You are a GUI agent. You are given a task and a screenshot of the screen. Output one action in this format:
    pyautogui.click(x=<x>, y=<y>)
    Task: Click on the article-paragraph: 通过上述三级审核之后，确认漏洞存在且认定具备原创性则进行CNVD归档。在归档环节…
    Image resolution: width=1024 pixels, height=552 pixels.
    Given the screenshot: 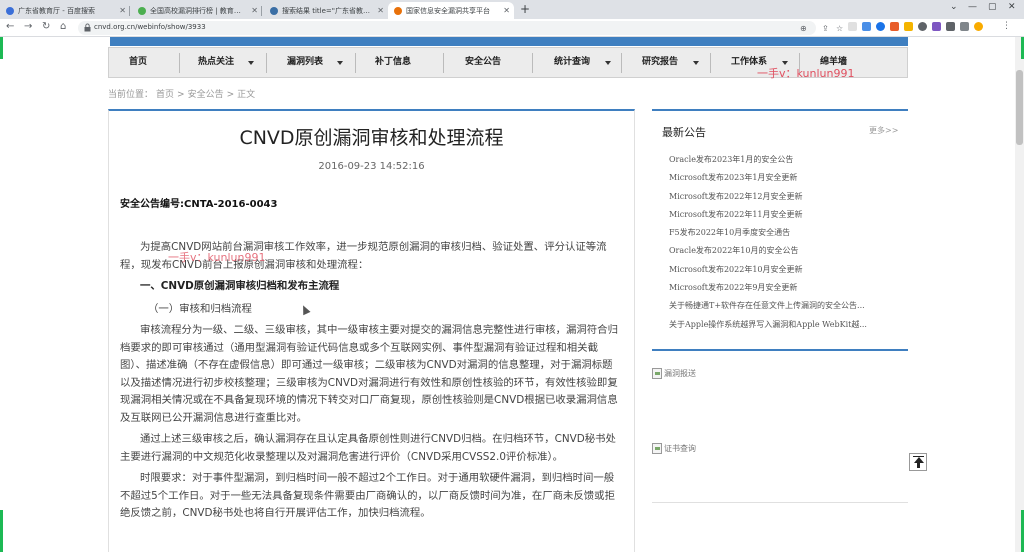 What is the action you would take?
    pyautogui.click(x=368, y=448)
    